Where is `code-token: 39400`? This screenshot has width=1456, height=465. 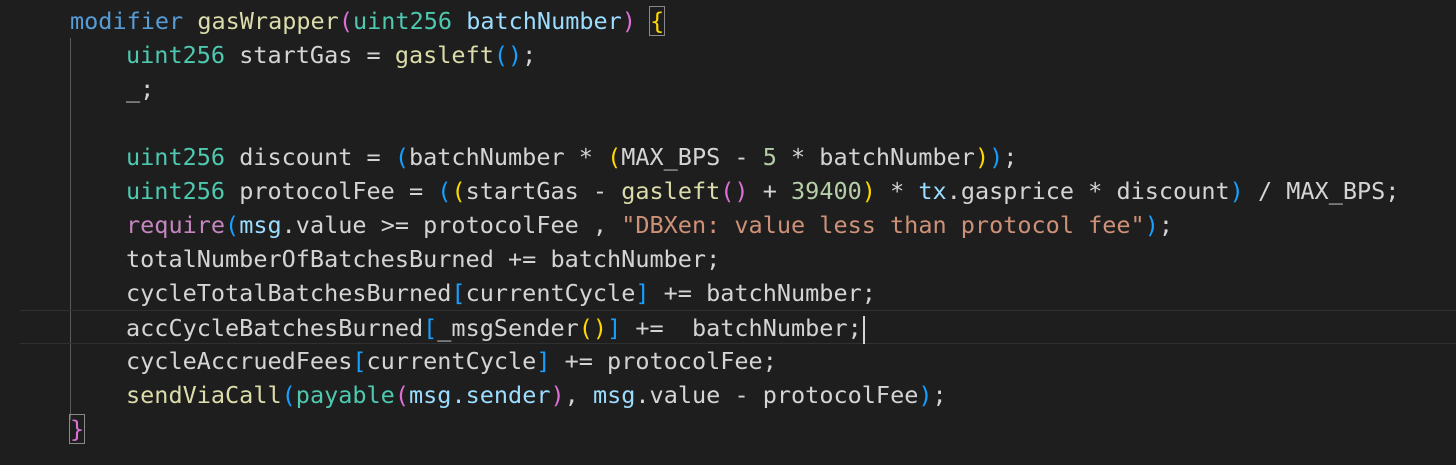
code-token: 39400 is located at coordinates (826, 191).